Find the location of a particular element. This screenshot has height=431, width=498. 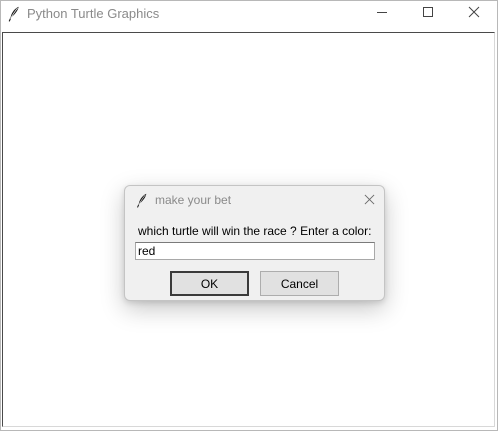

window-titlebar: Python Turtle Graphics is located at coordinates (249, 15).